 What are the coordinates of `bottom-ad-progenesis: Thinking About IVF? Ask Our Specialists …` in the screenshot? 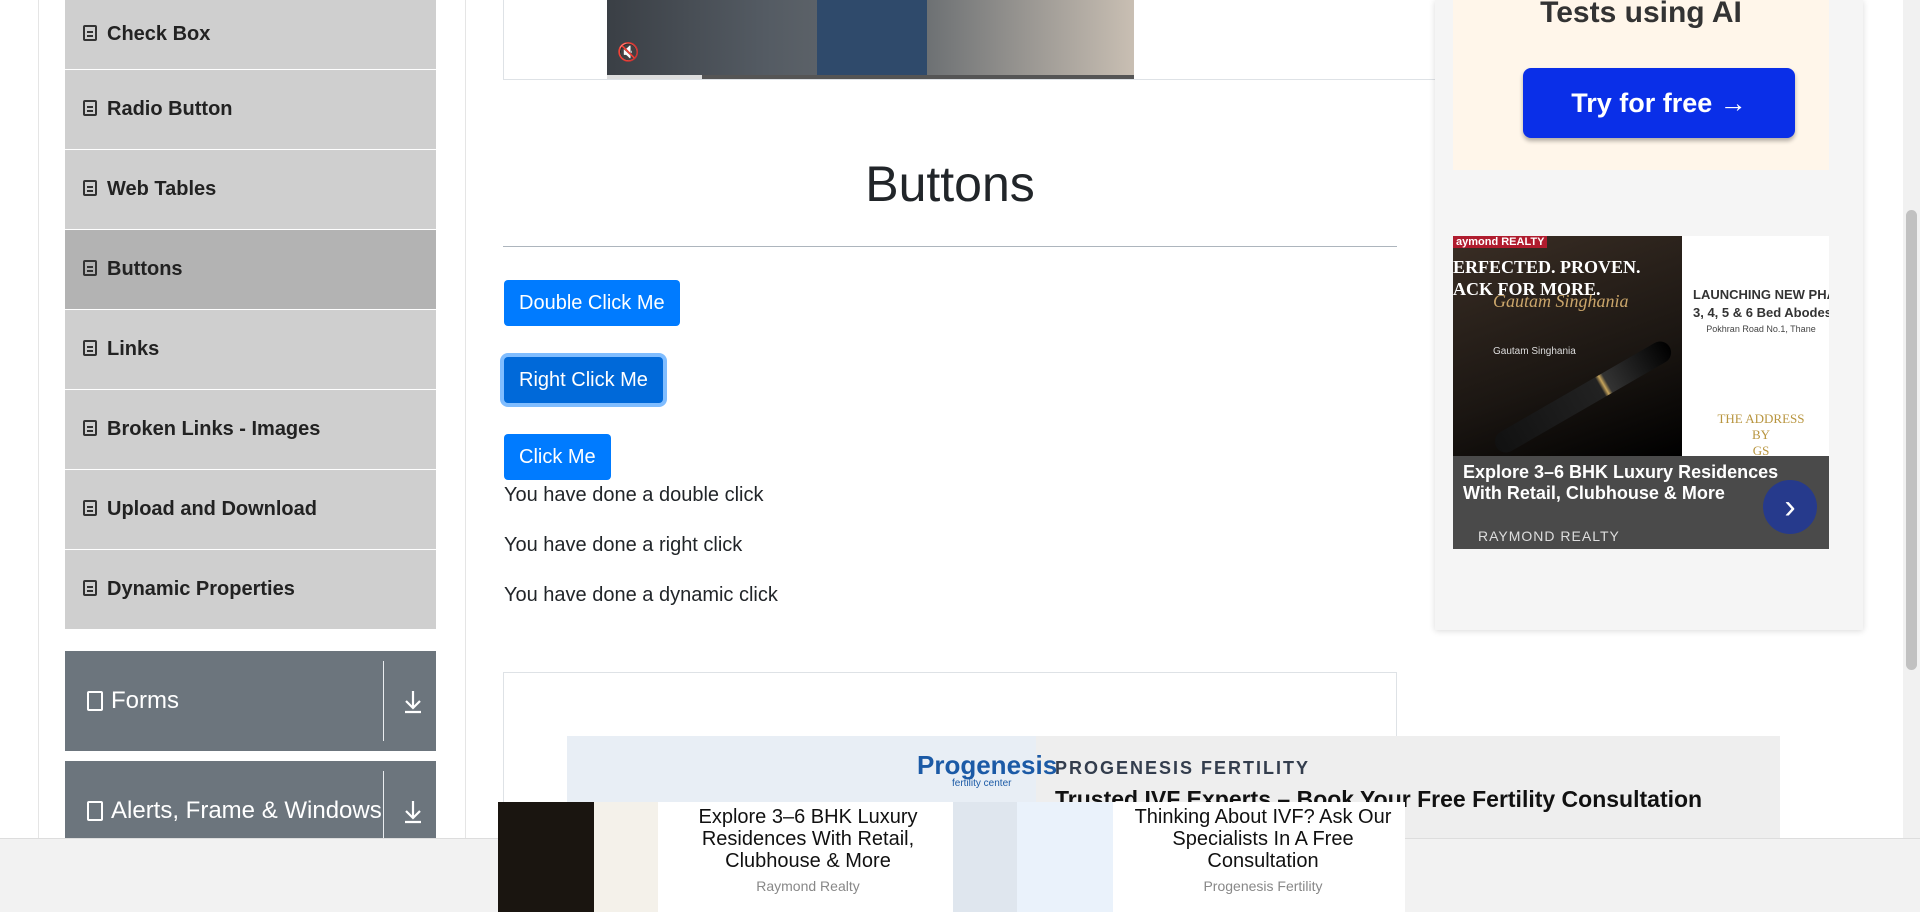 It's located at (1179, 857).